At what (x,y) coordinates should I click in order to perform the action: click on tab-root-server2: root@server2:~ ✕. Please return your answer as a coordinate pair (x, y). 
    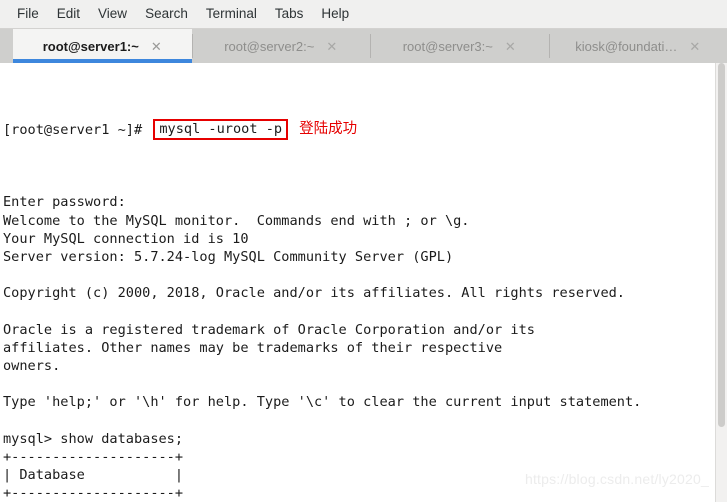
    Looking at the image, I should click on (280, 46).